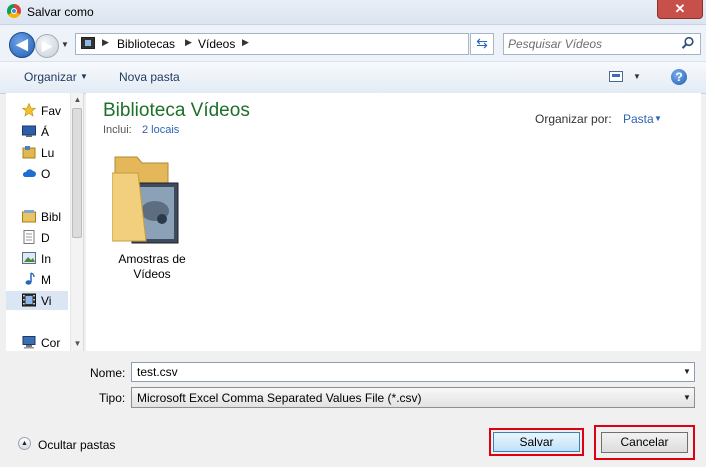 This screenshot has width=706, height=467. What do you see at coordinates (152, 266) in the screenshot?
I see `folder-label: Amostras de Vídeos` at bounding box center [152, 266].